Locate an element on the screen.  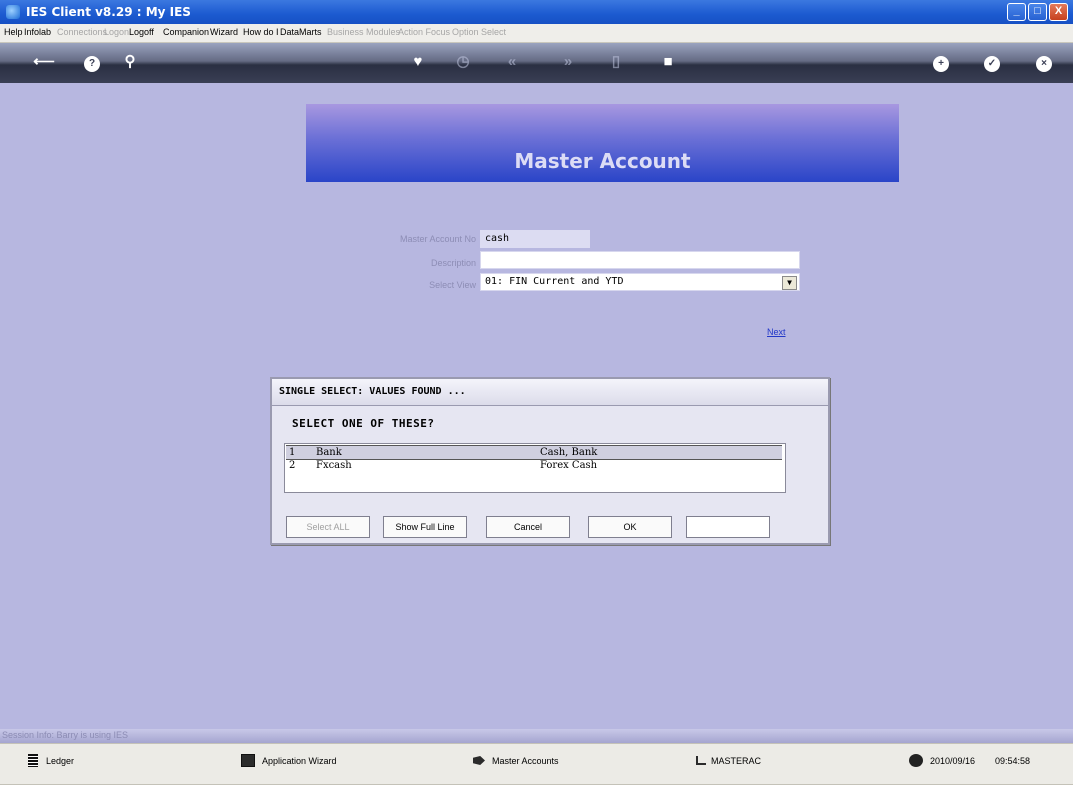
list-item: 2 Fxcash Forex Cash is located at coordinates (534, 466).